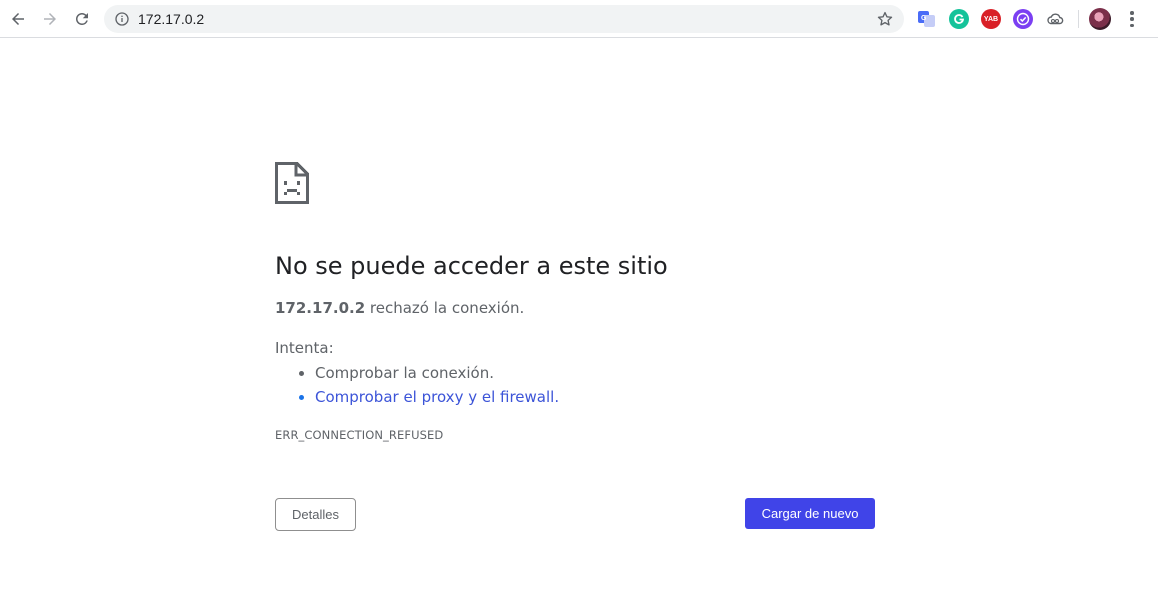  I want to click on forward-arrow-icon, so click(50, 19).